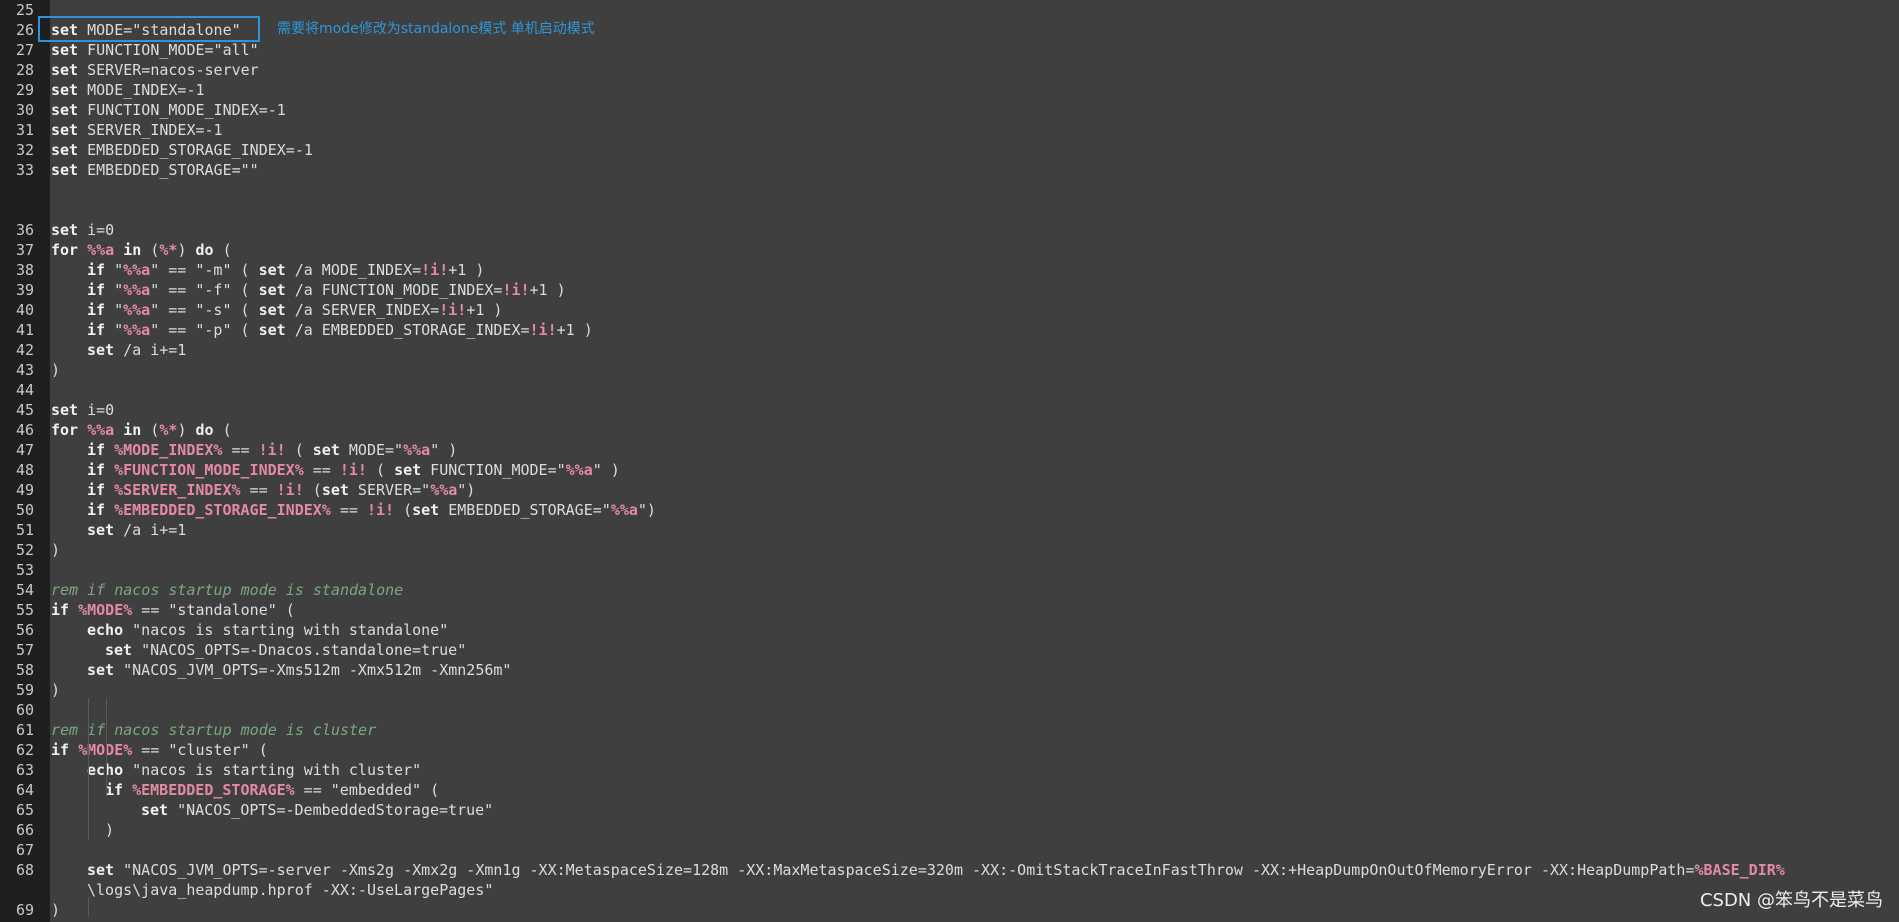 The width and height of the screenshot is (1899, 922). I want to click on code-line: 66), so click(949, 830).